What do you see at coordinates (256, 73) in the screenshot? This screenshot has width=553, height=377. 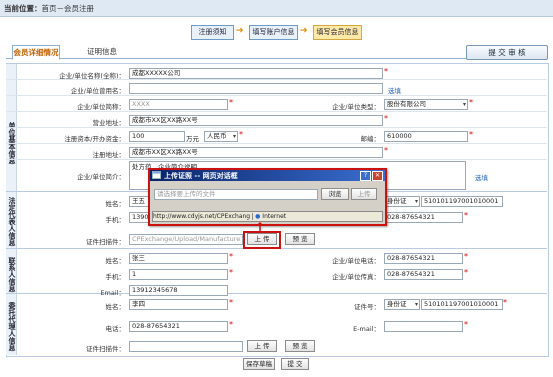 I see `company-name-input: 成都XXXXX公司` at bounding box center [256, 73].